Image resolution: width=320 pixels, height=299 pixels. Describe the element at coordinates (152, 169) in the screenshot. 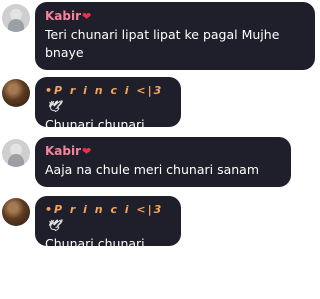

I see `message-text: Aaja na chule meri chunari sanam` at that location.